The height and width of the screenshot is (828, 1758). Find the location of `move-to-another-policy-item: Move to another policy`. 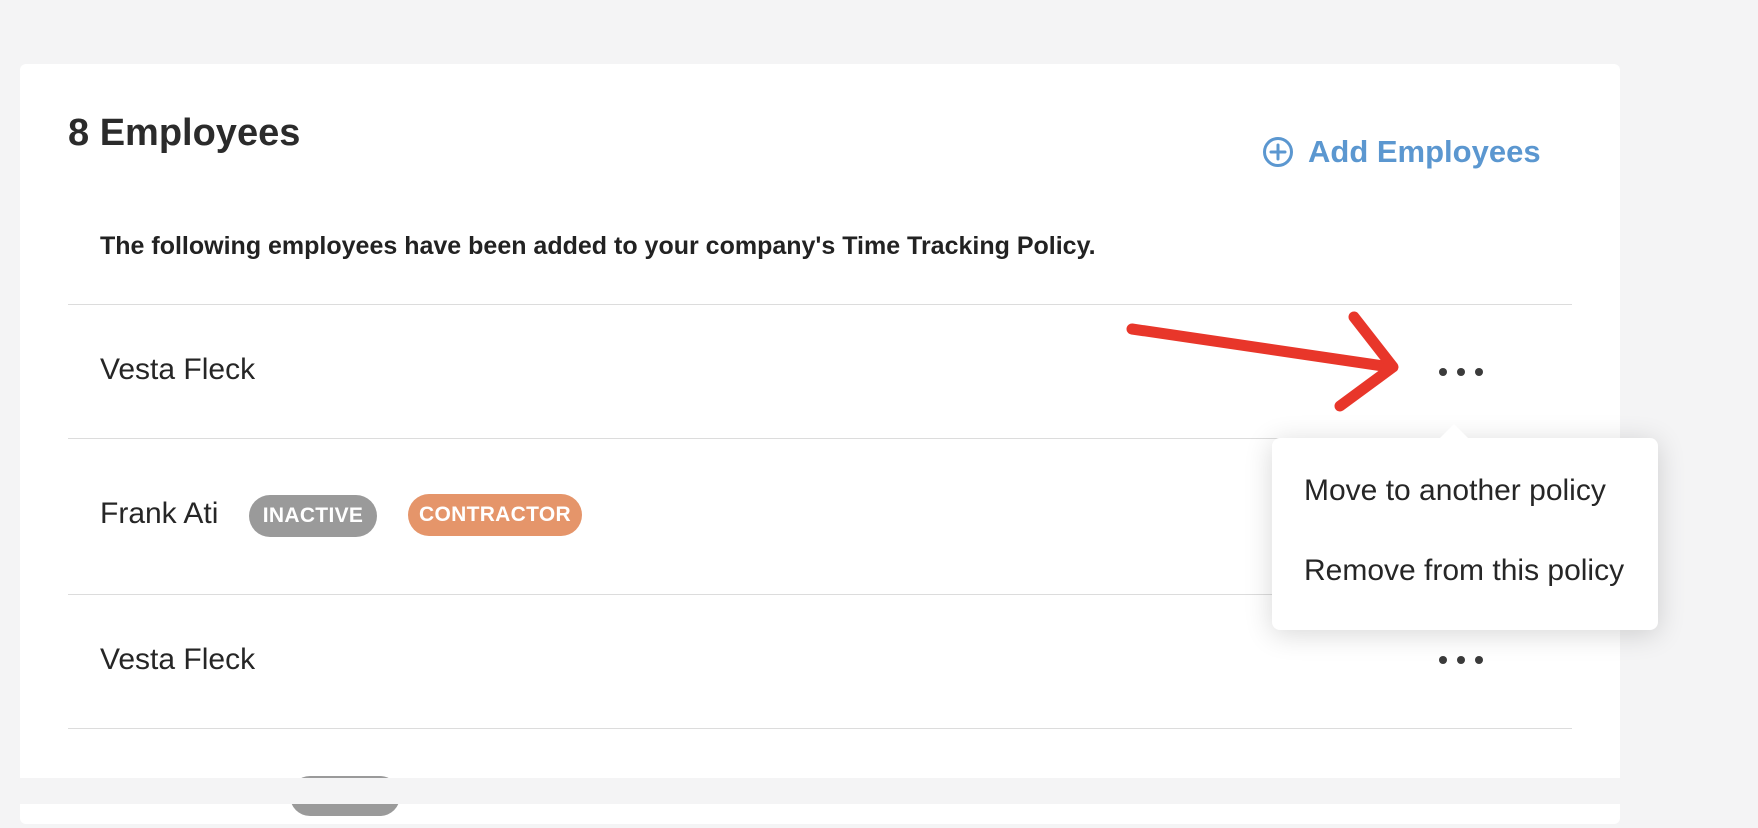

move-to-another-policy-item: Move to another policy is located at coordinates (1455, 491).